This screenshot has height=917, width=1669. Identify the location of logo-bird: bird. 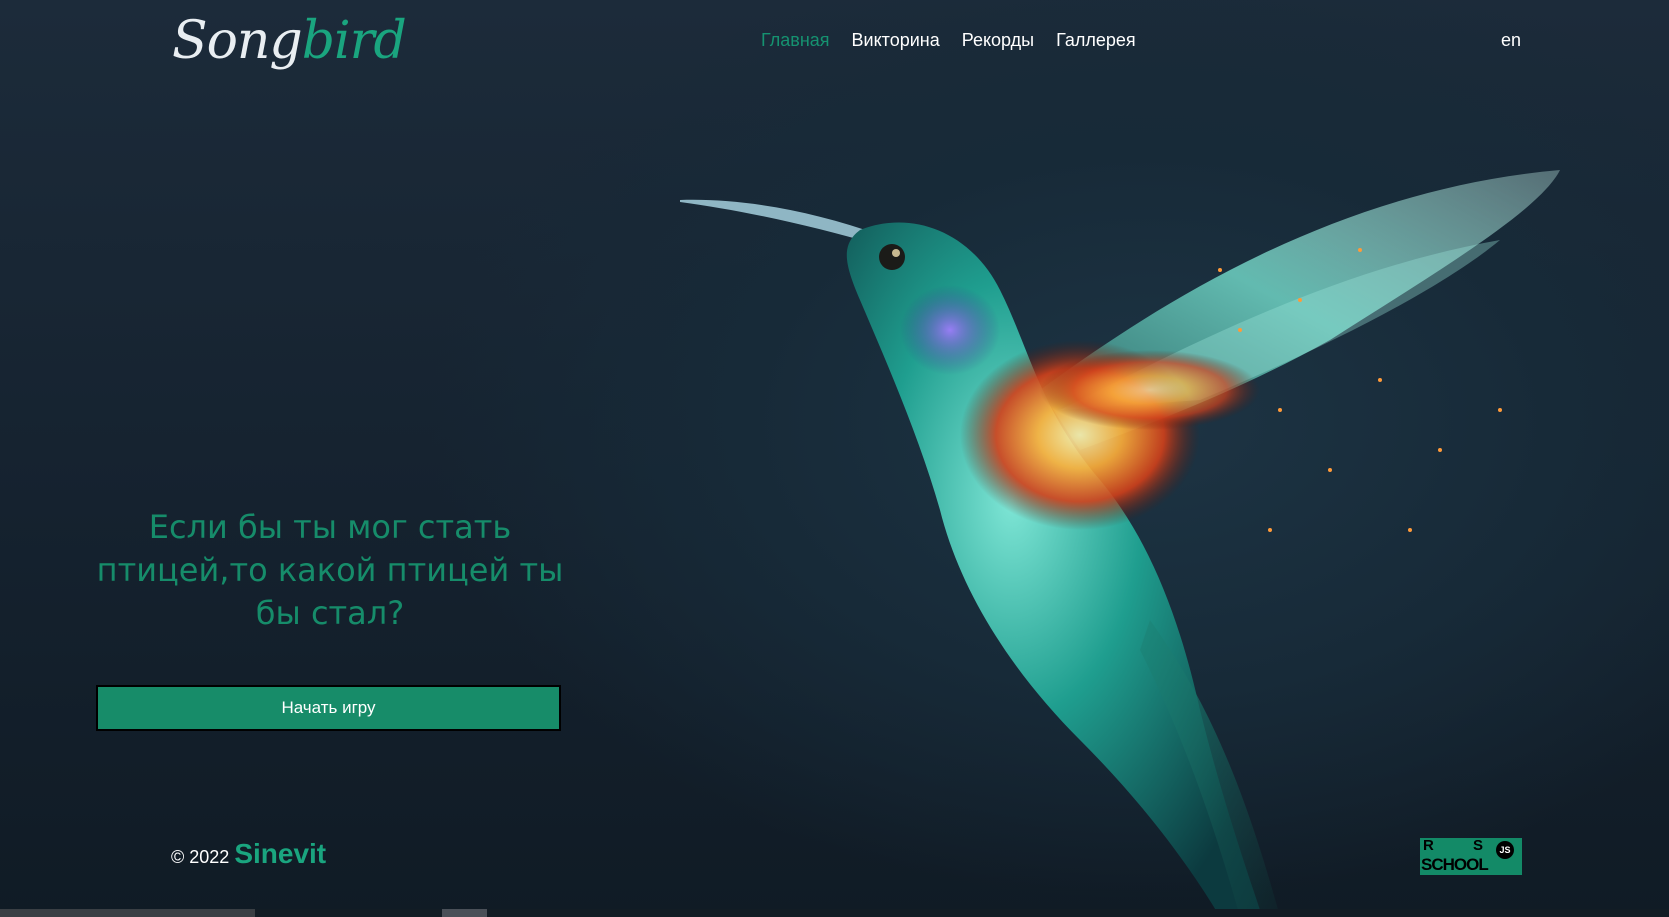
(354, 41).